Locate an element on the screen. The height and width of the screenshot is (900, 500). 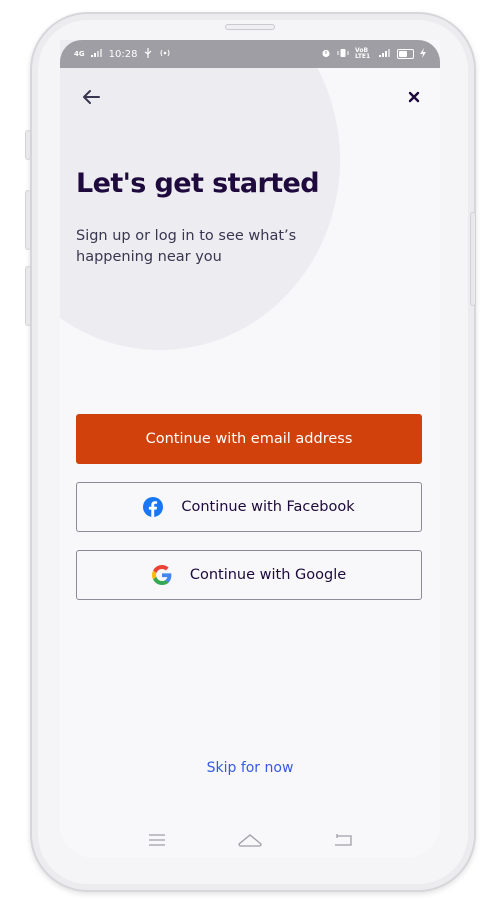
arrow-left-icon is located at coordinates (91, 97).